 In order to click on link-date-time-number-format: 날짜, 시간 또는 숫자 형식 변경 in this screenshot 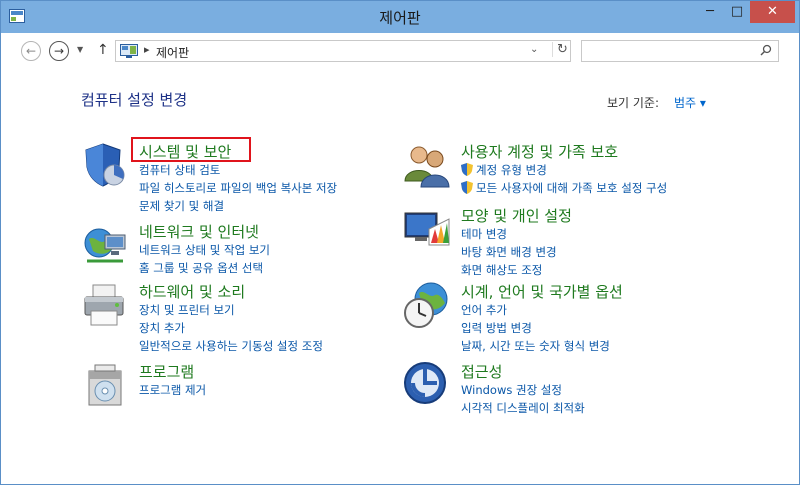, I will do `click(535, 346)`.